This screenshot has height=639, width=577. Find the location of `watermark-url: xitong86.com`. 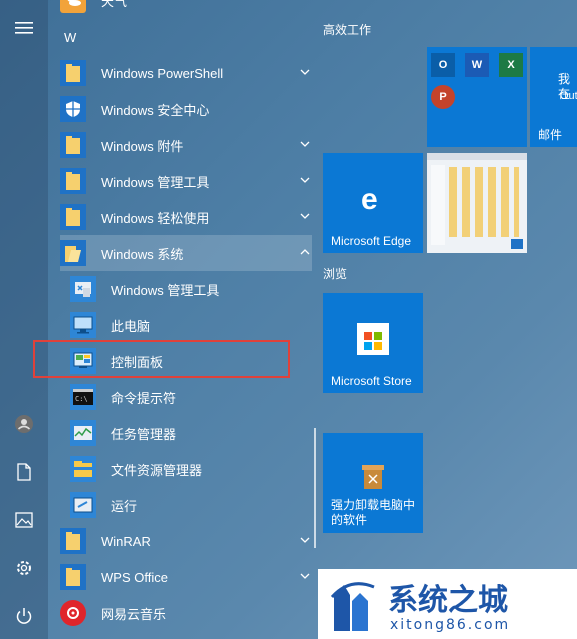

watermark-url: xitong86.com is located at coordinates (450, 625).